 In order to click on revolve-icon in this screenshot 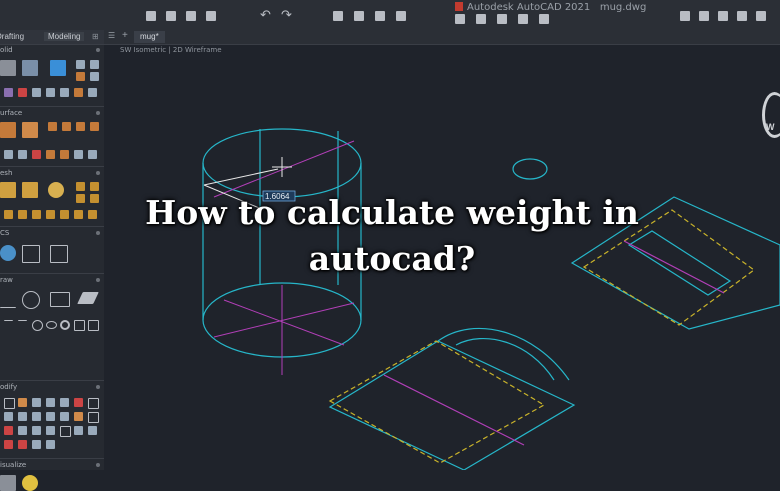, I will do `click(94, 76)`.